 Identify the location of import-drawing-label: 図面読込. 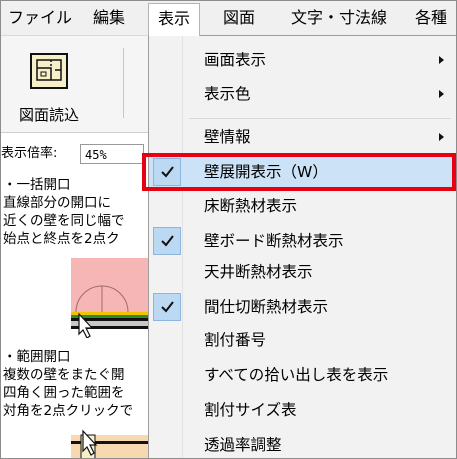
(48, 115).